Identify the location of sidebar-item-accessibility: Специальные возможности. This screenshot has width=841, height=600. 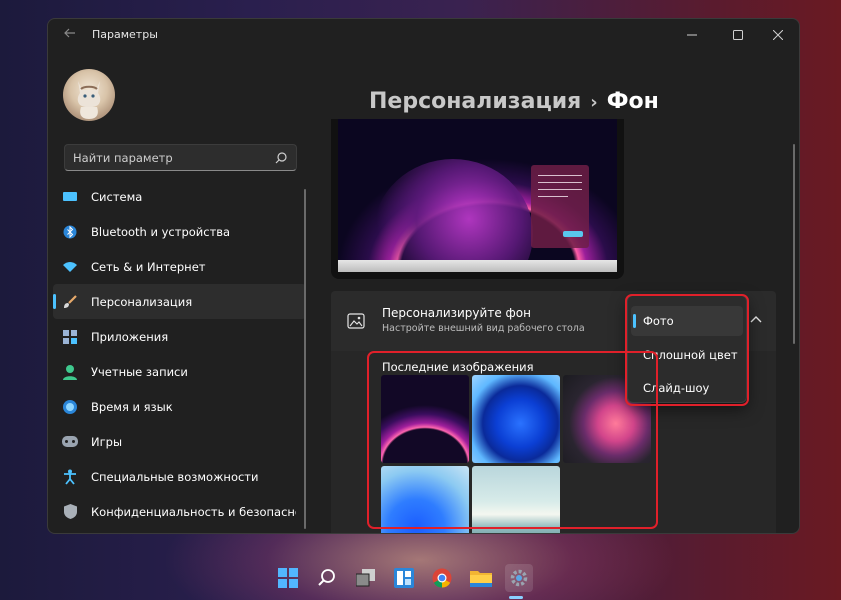
(179, 476).